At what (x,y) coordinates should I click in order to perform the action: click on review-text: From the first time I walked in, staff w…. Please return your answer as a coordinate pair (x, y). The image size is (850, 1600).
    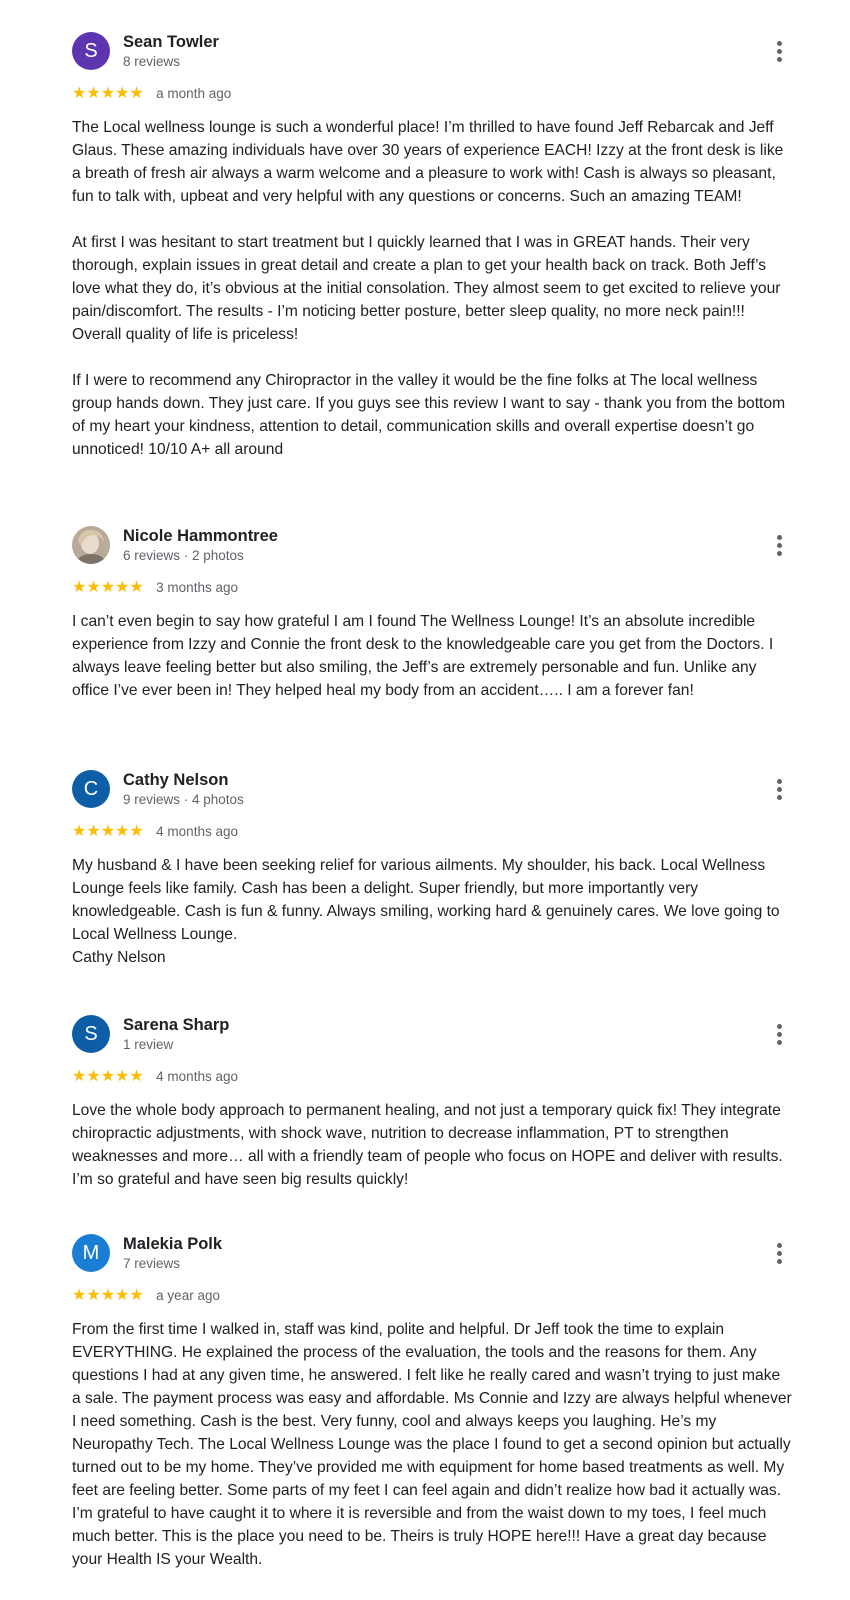
    Looking at the image, I should click on (432, 1444).